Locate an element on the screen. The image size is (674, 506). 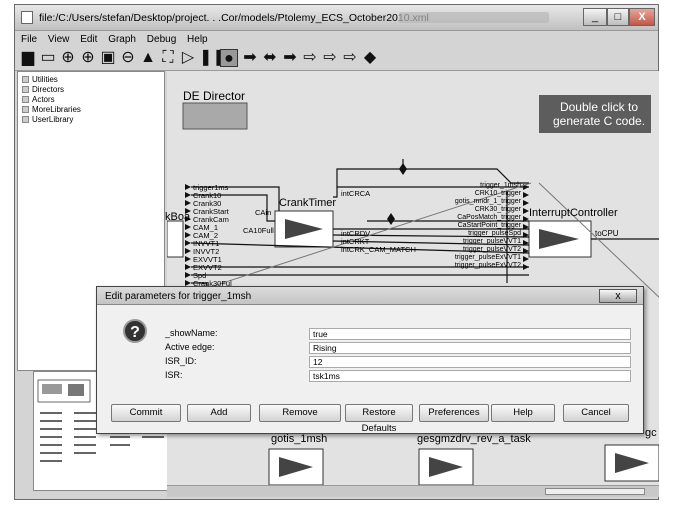
toolbar: ▆ ▭ ⊕ ⊕ ▣ ⊖ ▲ ⛶ ▷ ❚❚ ● ➡ ⬌ ➡ ⇨ ⇨ ⇨ ◆ is located at coordinates (336, 59).